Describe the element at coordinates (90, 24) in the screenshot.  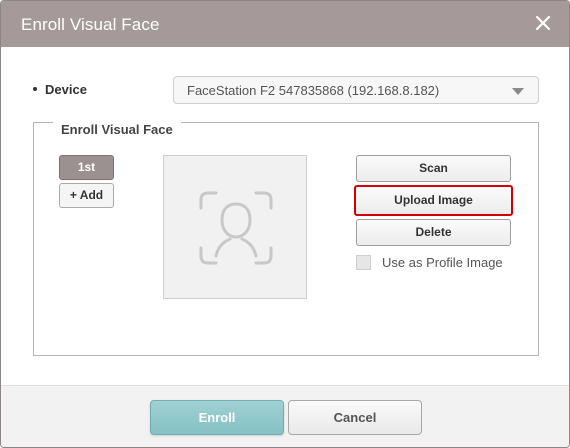
I see `dialog-title: Enroll Visual Face` at that location.